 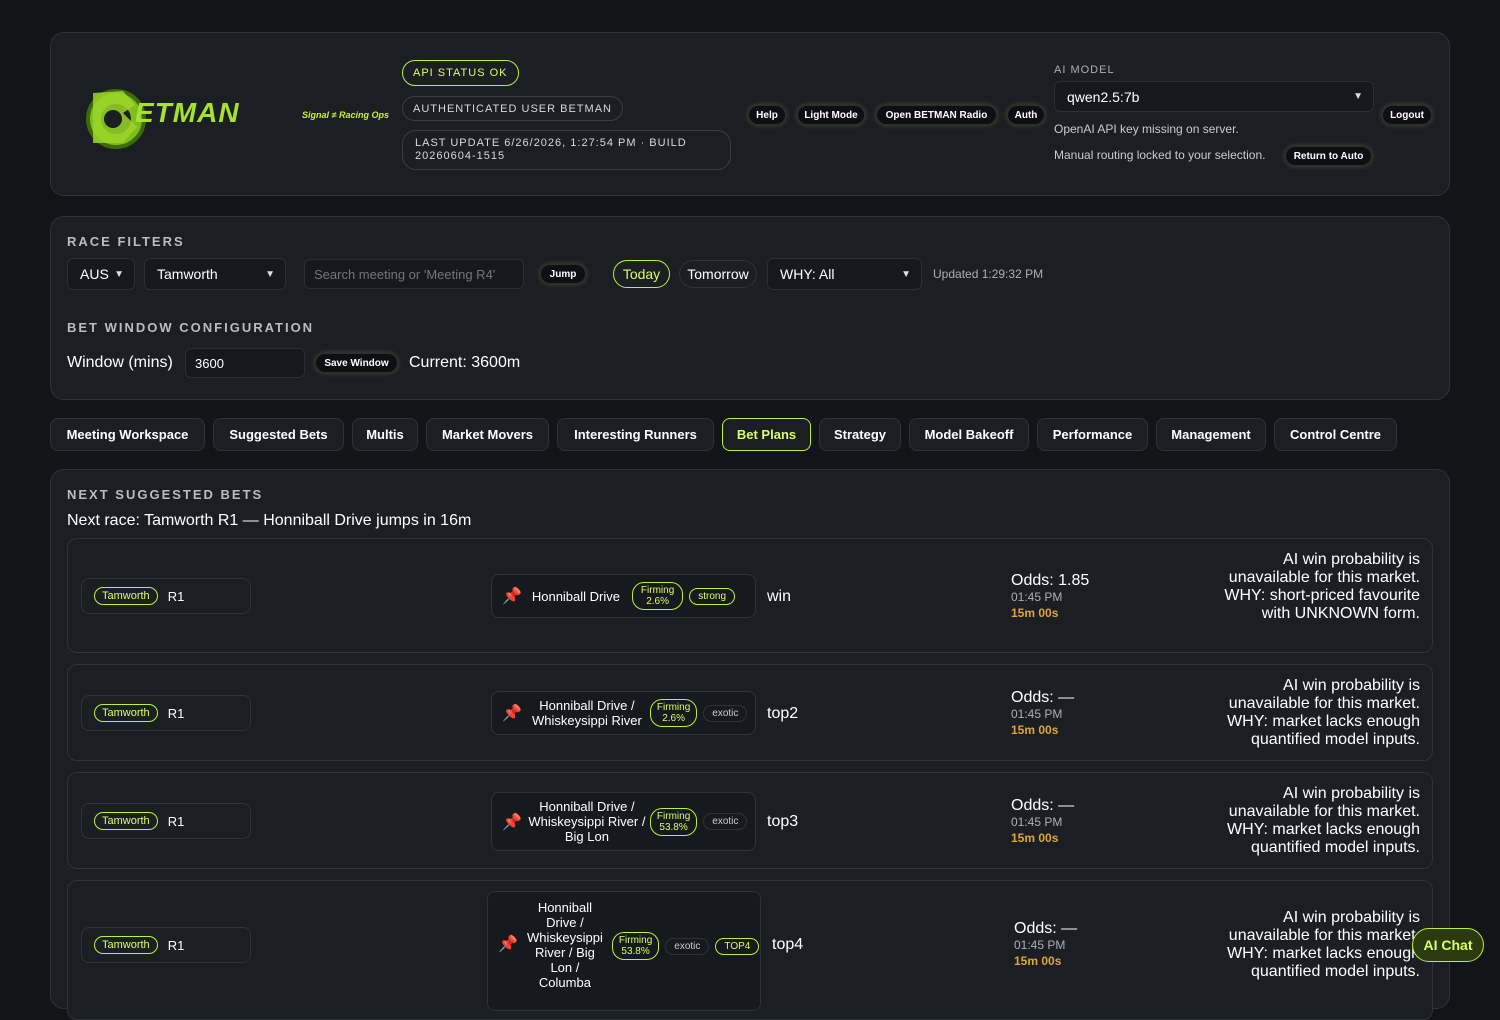 I want to click on tab-performance: Performance, so click(x=1092, y=434).